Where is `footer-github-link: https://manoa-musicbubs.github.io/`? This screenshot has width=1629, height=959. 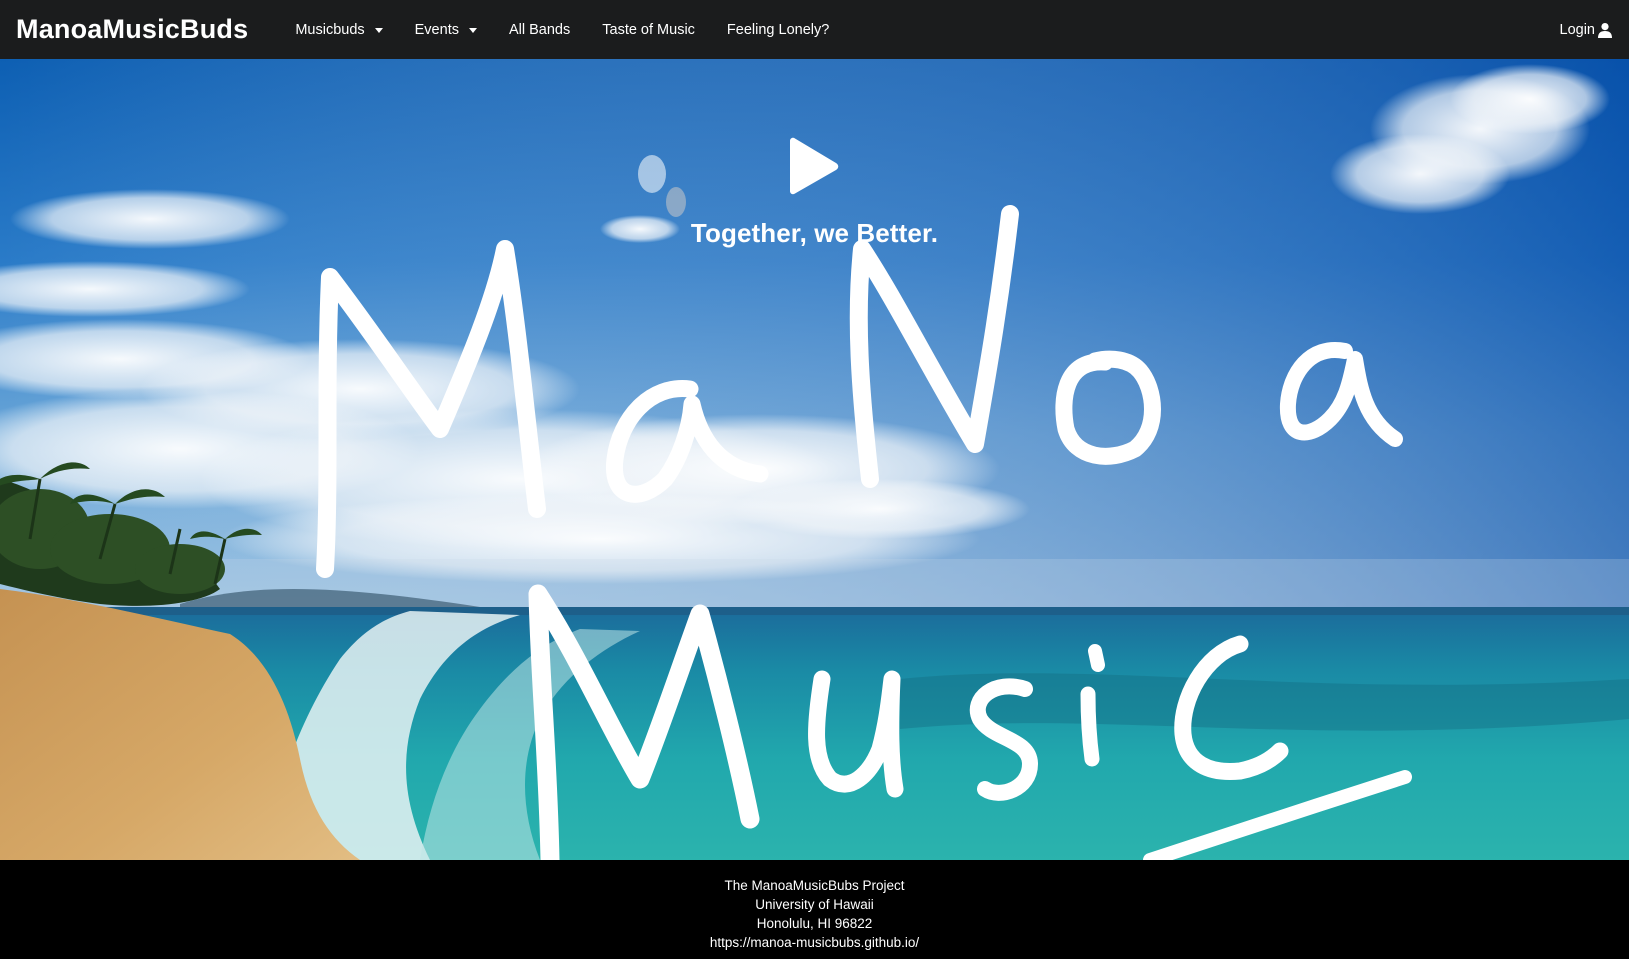 footer-github-link: https://manoa-musicbubs.github.io/ is located at coordinates (814, 942).